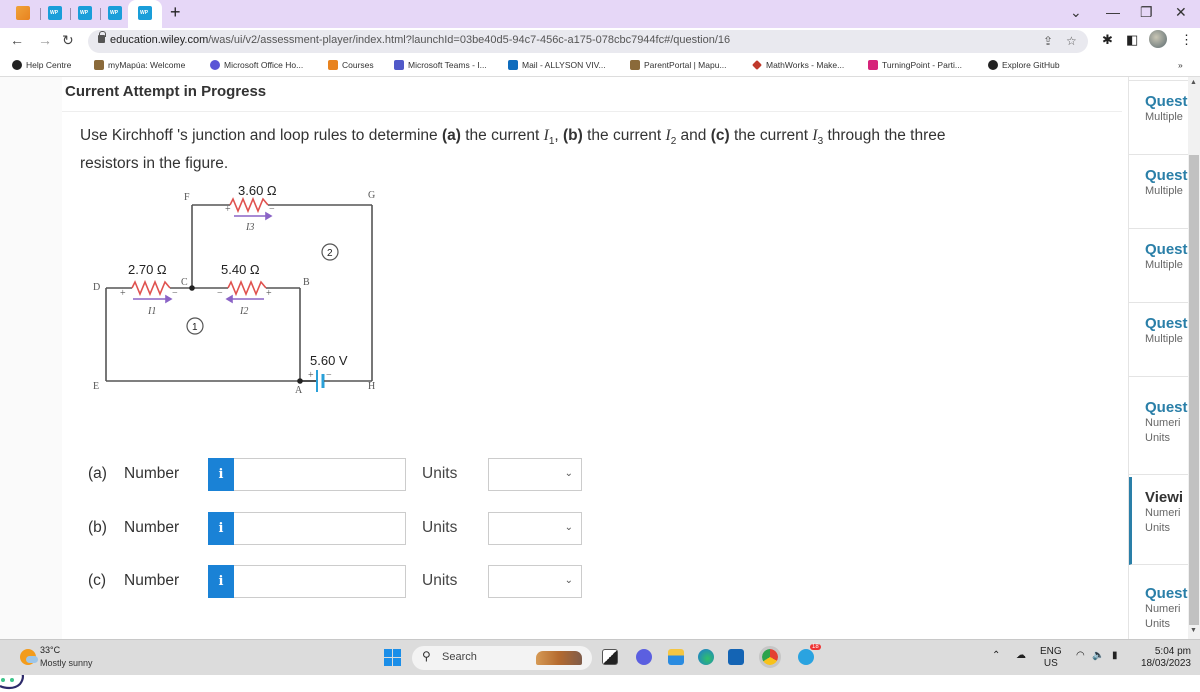  What do you see at coordinates (351, 65) in the screenshot?
I see `bookmark-courses: Courses` at bounding box center [351, 65].